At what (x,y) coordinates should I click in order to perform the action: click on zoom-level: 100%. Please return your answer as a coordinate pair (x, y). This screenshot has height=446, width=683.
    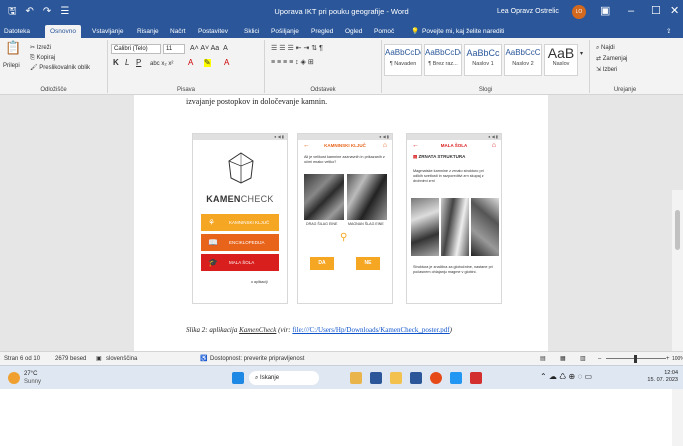
    Looking at the image, I should click on (677, 359).